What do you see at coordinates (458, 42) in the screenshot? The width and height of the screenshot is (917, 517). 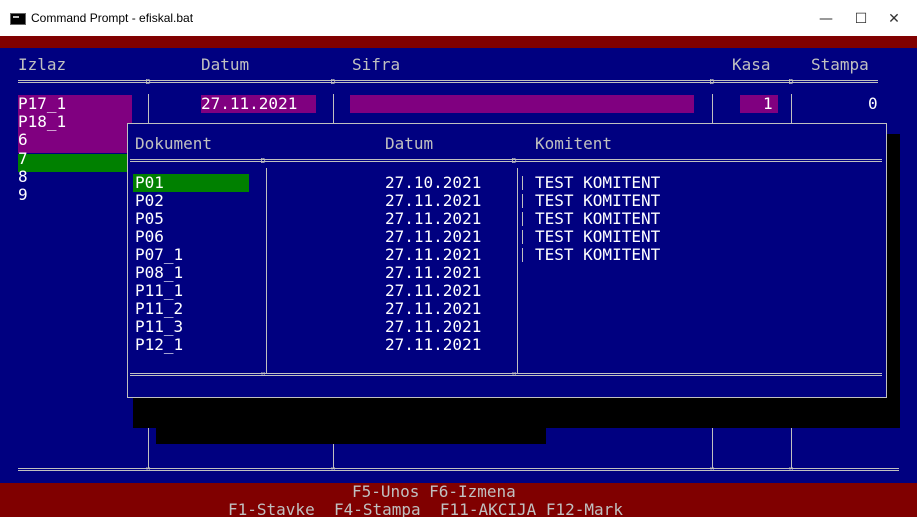 I see `top-status-bar` at bounding box center [458, 42].